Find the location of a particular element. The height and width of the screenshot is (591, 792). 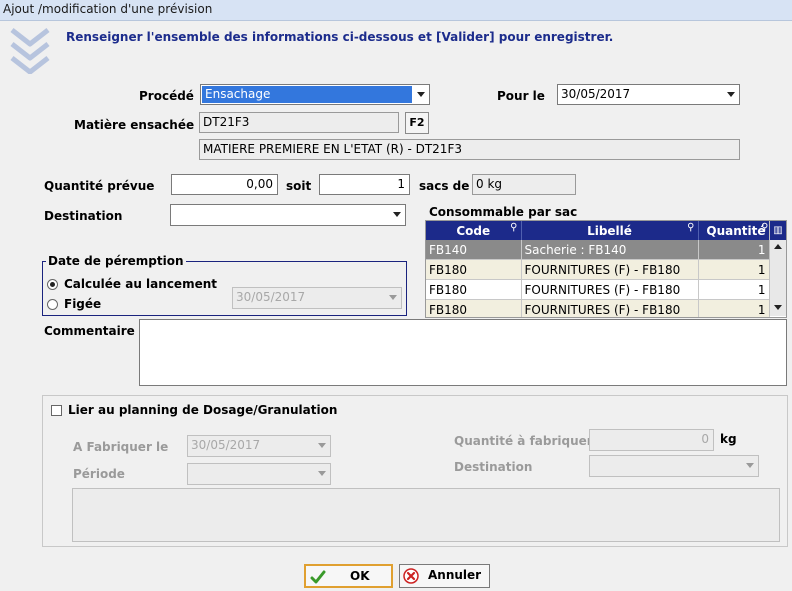

checkmark-icon is located at coordinates (318, 577).